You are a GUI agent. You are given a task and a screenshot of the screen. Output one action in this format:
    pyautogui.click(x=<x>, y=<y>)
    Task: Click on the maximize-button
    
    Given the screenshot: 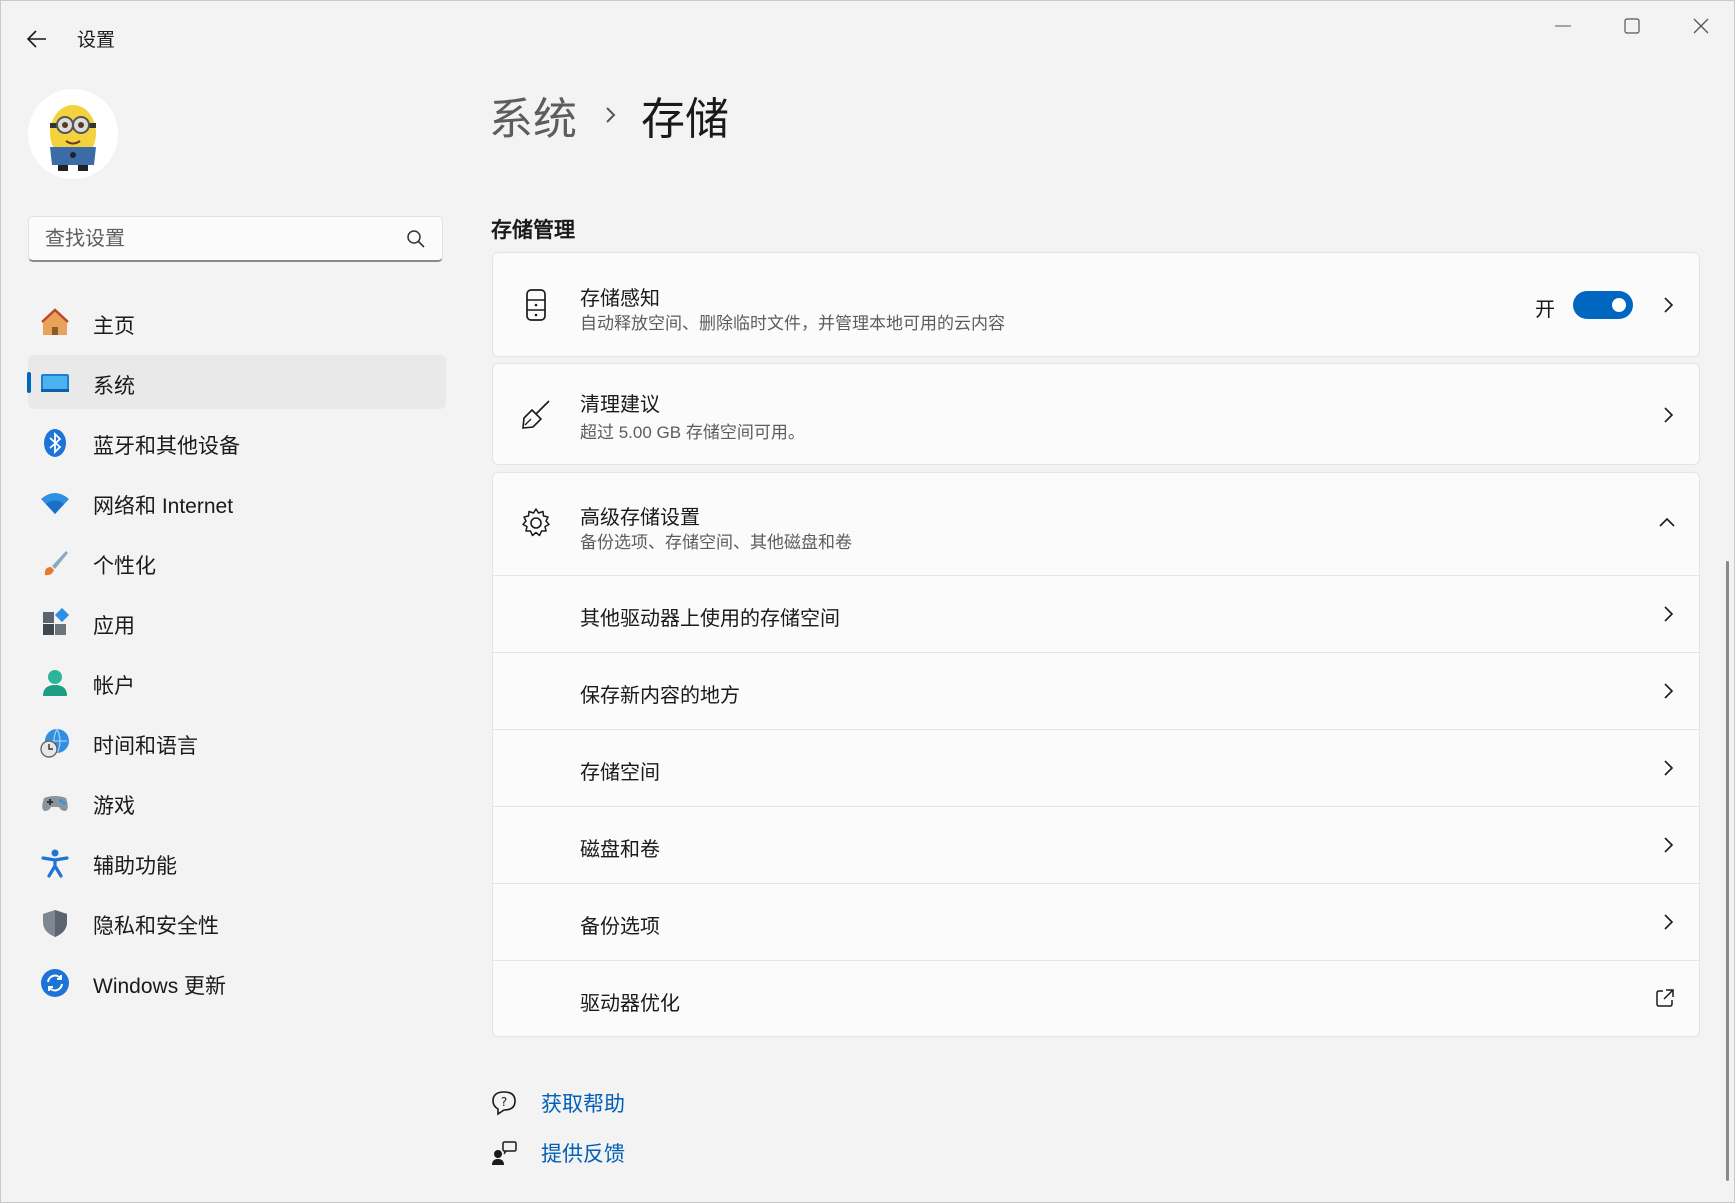 What is the action you would take?
    pyautogui.click(x=1632, y=26)
    